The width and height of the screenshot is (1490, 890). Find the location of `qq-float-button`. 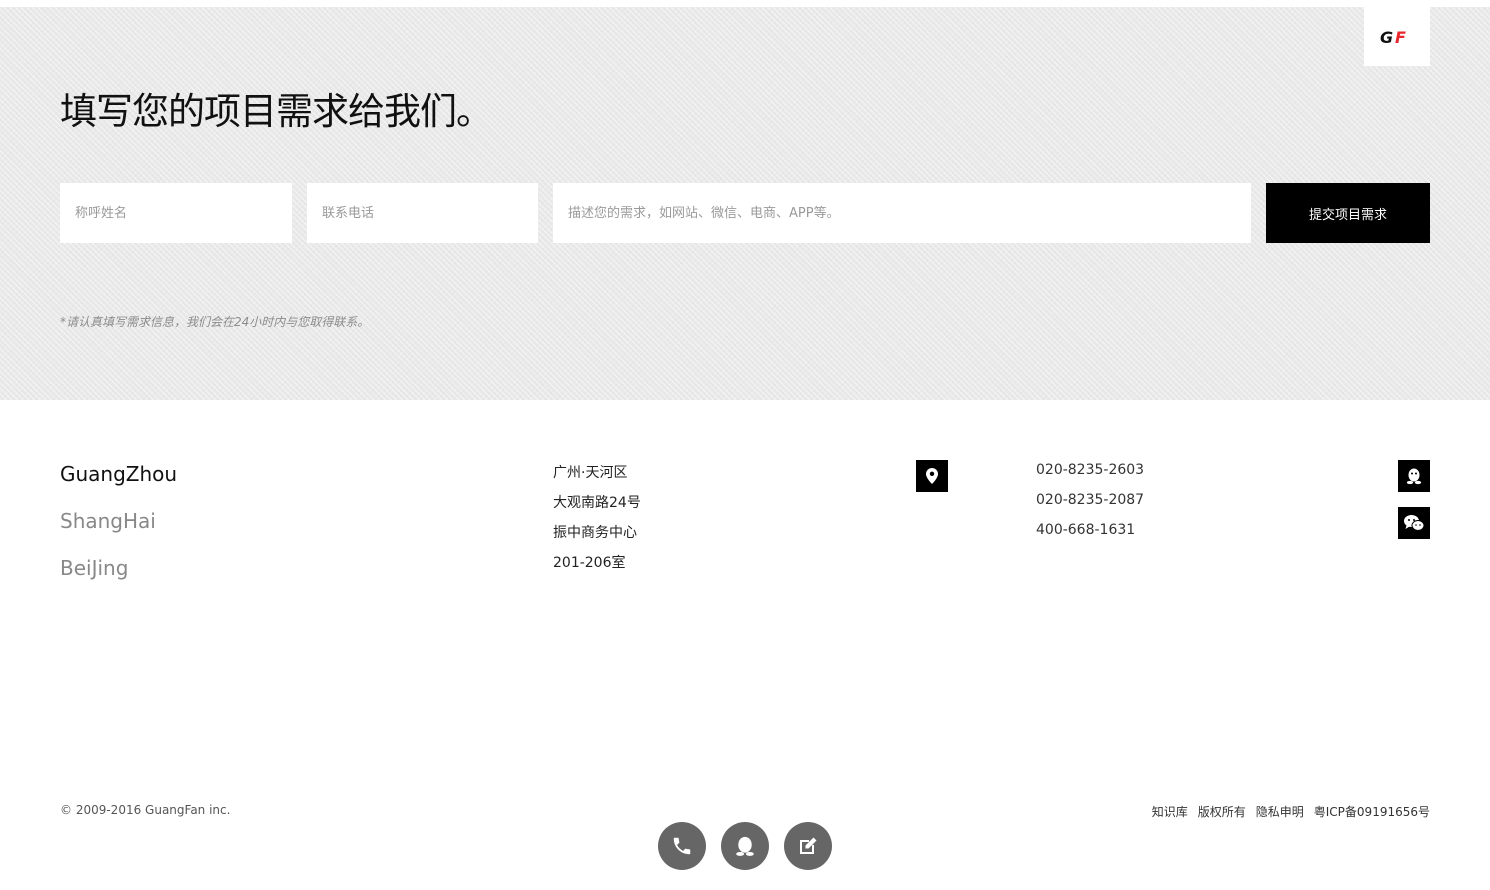

qq-float-button is located at coordinates (745, 846).